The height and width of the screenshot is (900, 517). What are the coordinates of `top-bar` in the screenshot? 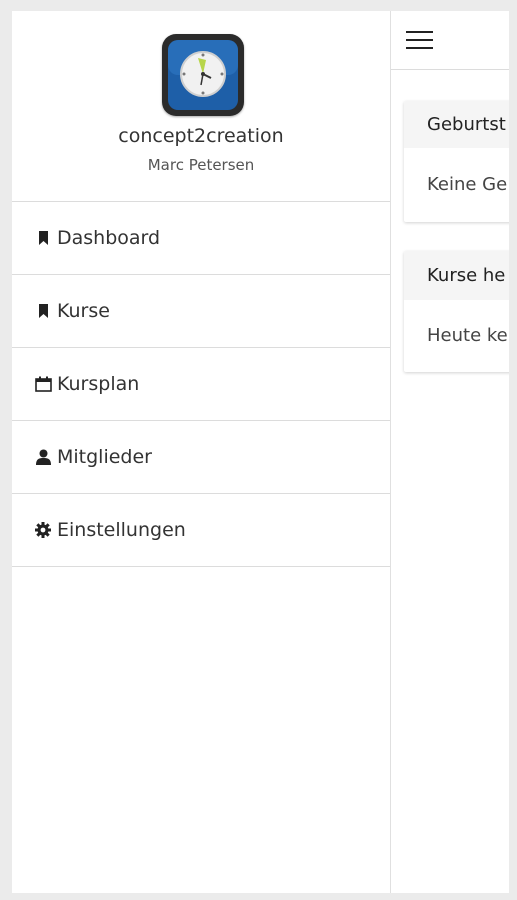 It's located at (450, 40).